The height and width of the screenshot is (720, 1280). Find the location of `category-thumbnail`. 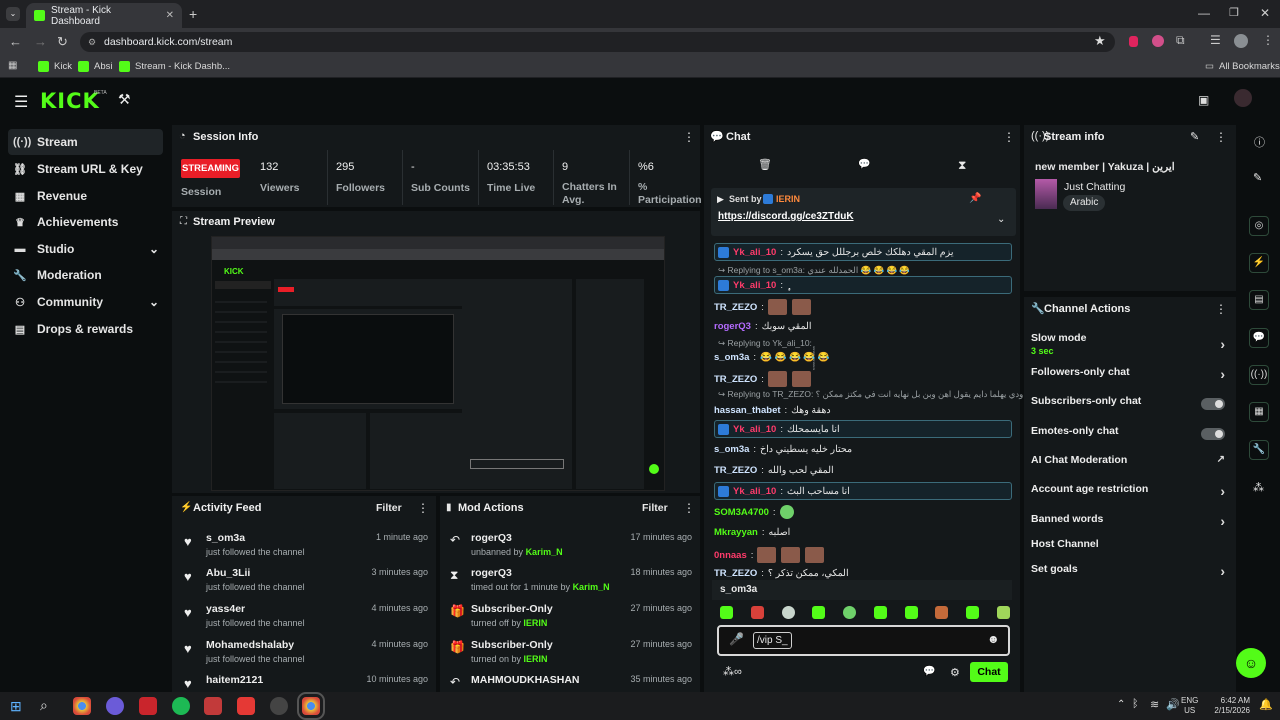

category-thumbnail is located at coordinates (1046, 194).